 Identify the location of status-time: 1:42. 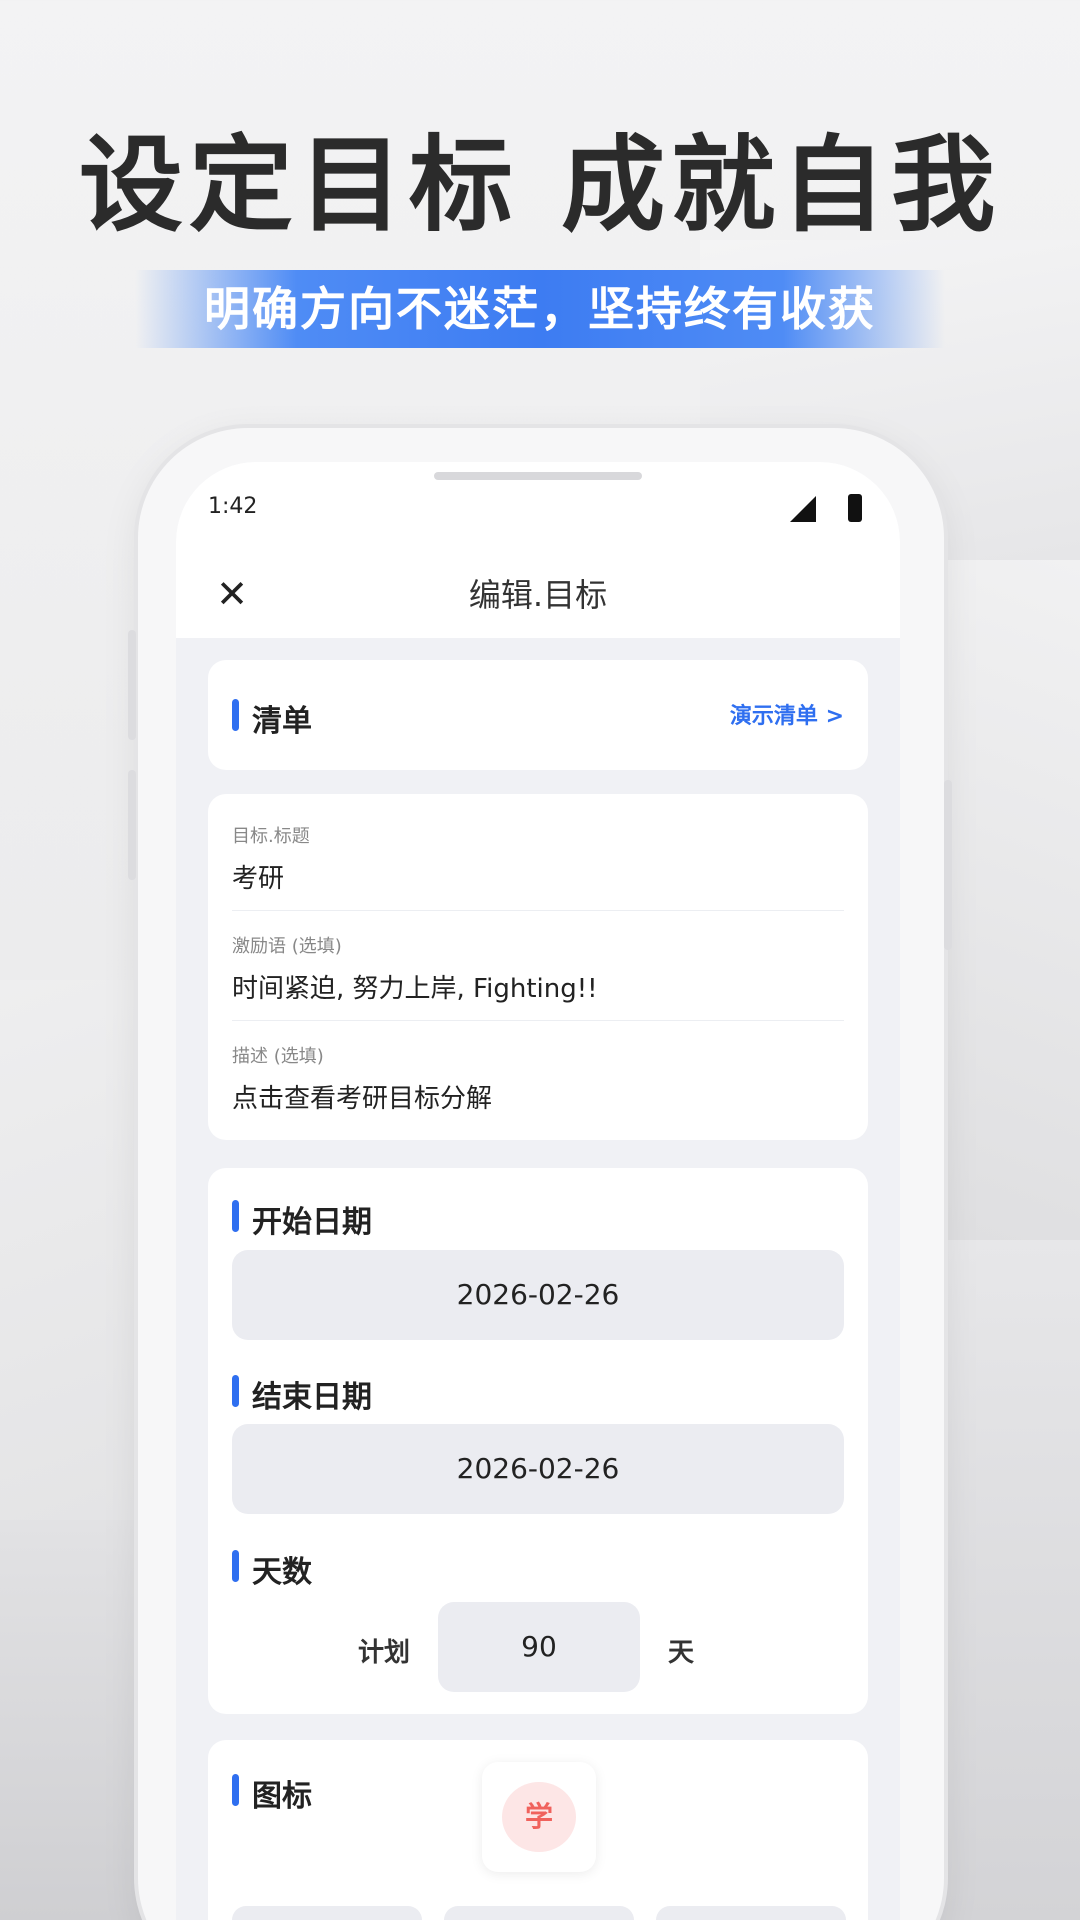
(233, 506).